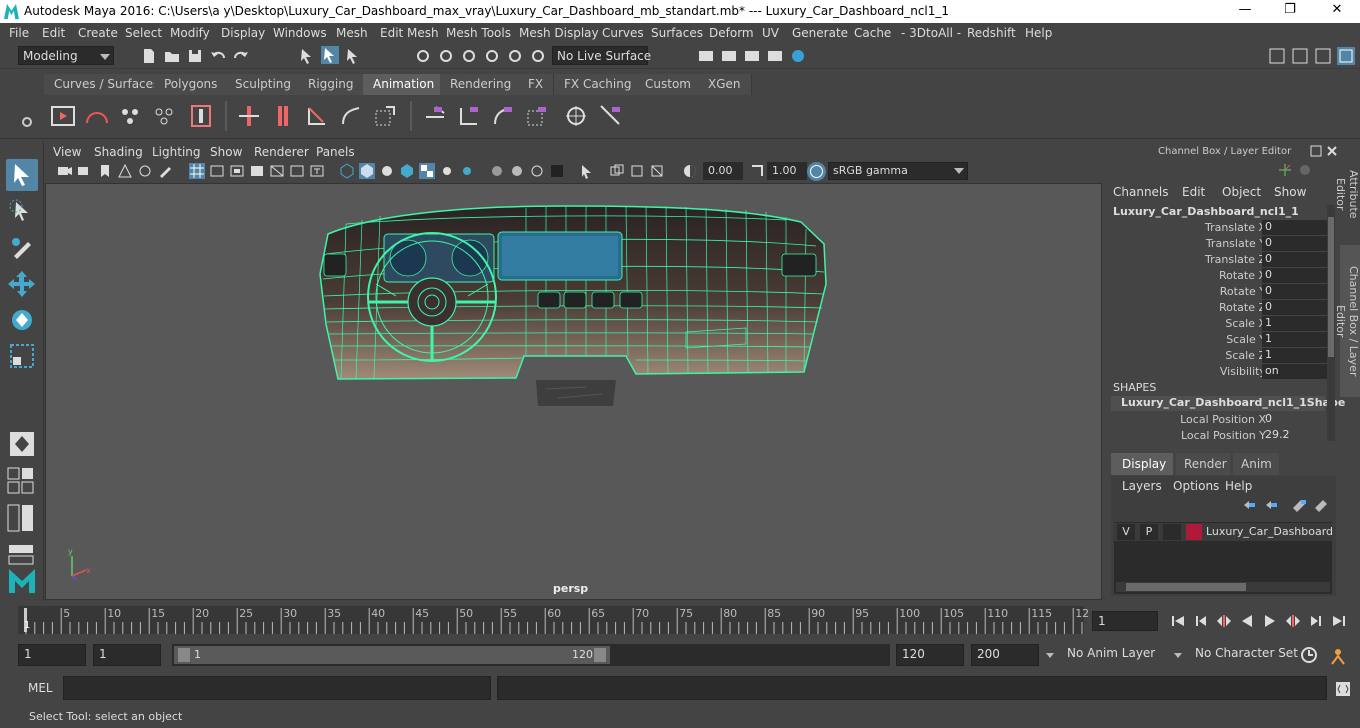 Image resolution: width=1360 pixels, height=728 pixels. I want to click on motion-trail-icon, so click(97, 116).